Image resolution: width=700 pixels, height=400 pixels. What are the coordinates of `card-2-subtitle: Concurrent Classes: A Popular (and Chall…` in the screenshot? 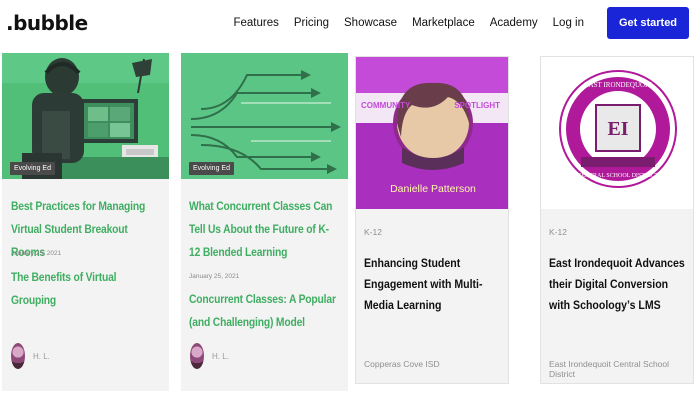 It's located at (264, 311).